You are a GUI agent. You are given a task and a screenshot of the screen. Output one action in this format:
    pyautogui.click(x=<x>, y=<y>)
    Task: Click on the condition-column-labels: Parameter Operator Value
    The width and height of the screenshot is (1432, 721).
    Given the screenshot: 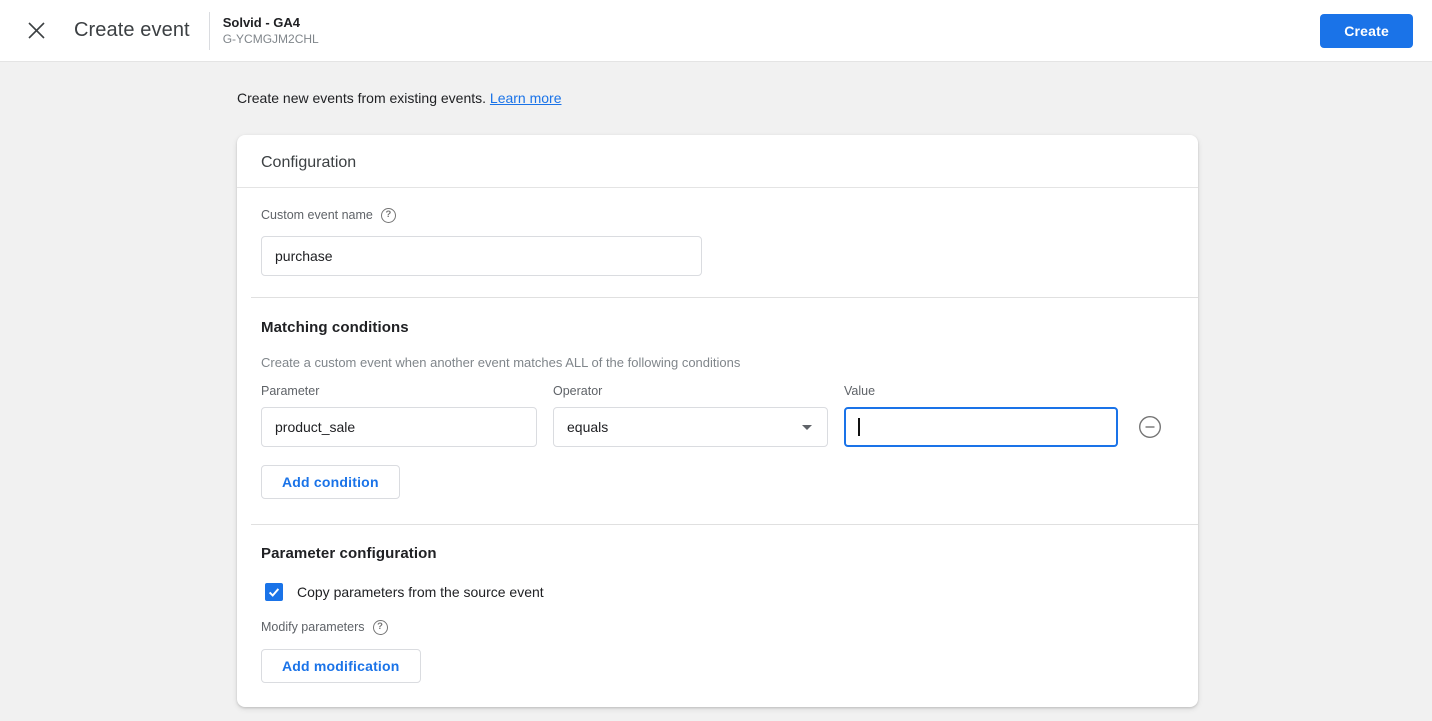 What is the action you would take?
    pyautogui.click(x=717, y=391)
    